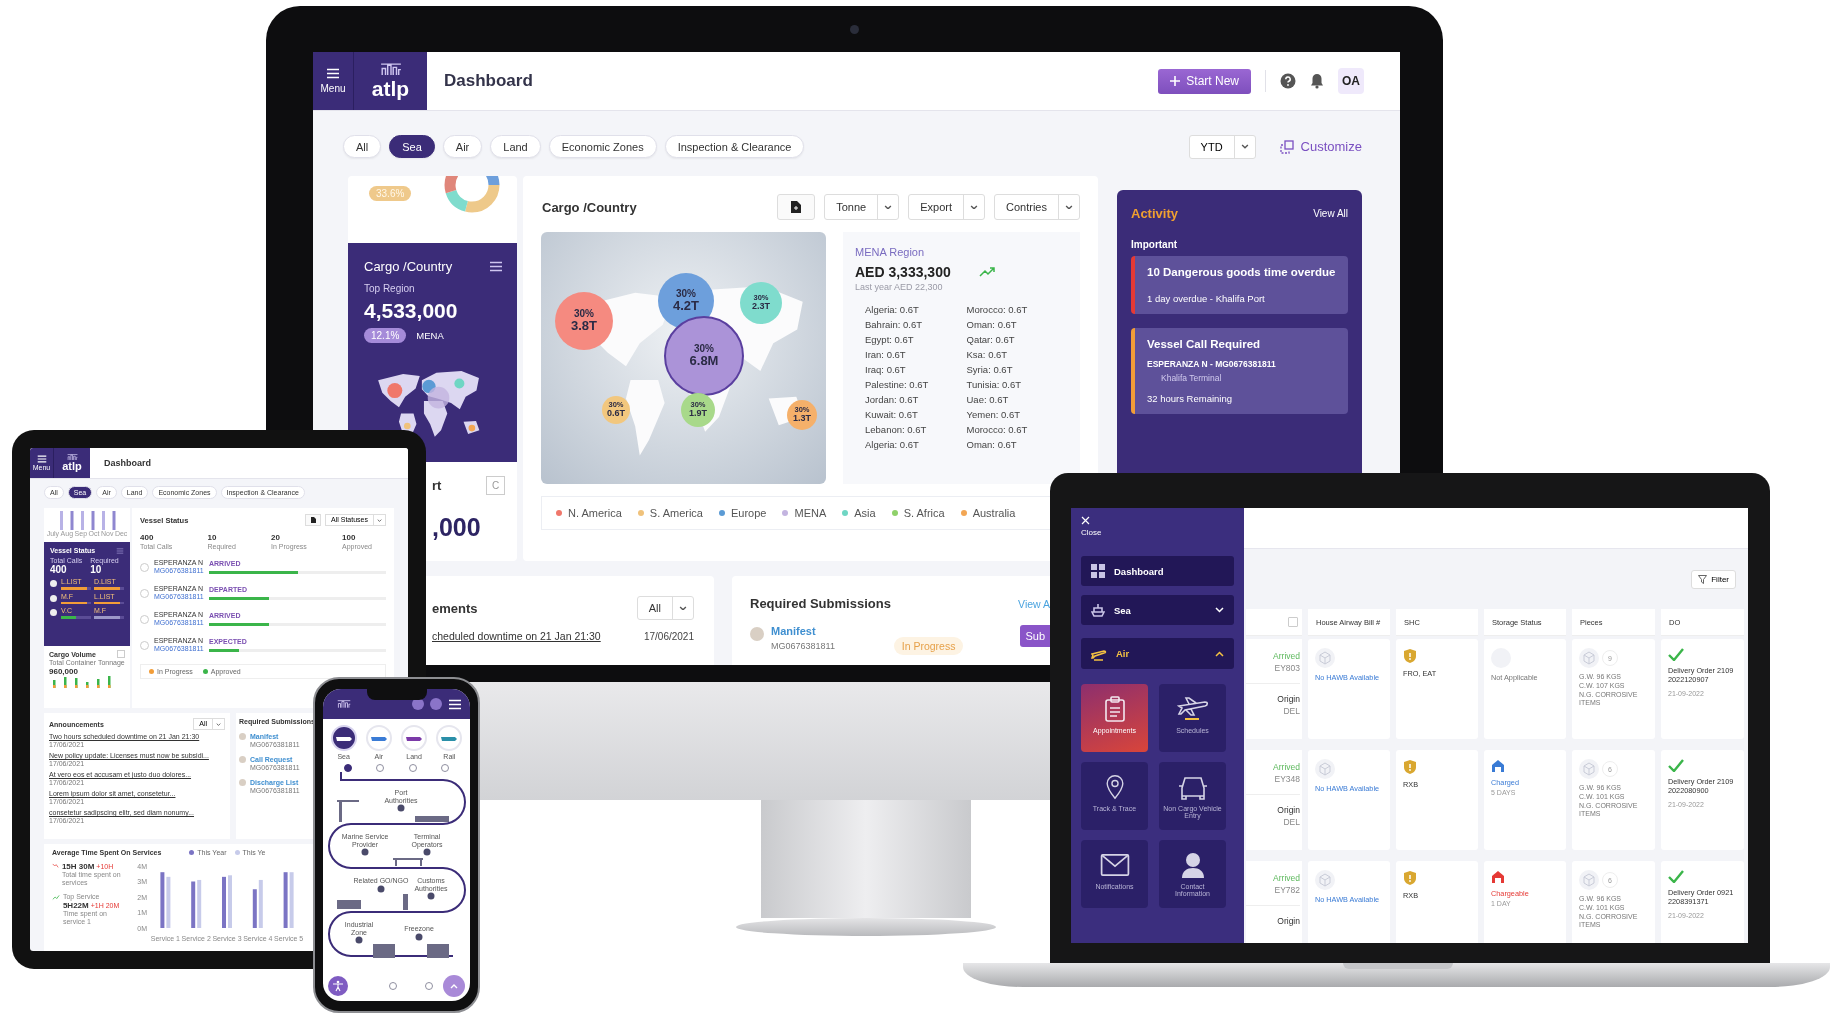 This screenshot has width=1830, height=1013. Describe the element at coordinates (348, 768) in the screenshot. I see `radio-button` at that location.